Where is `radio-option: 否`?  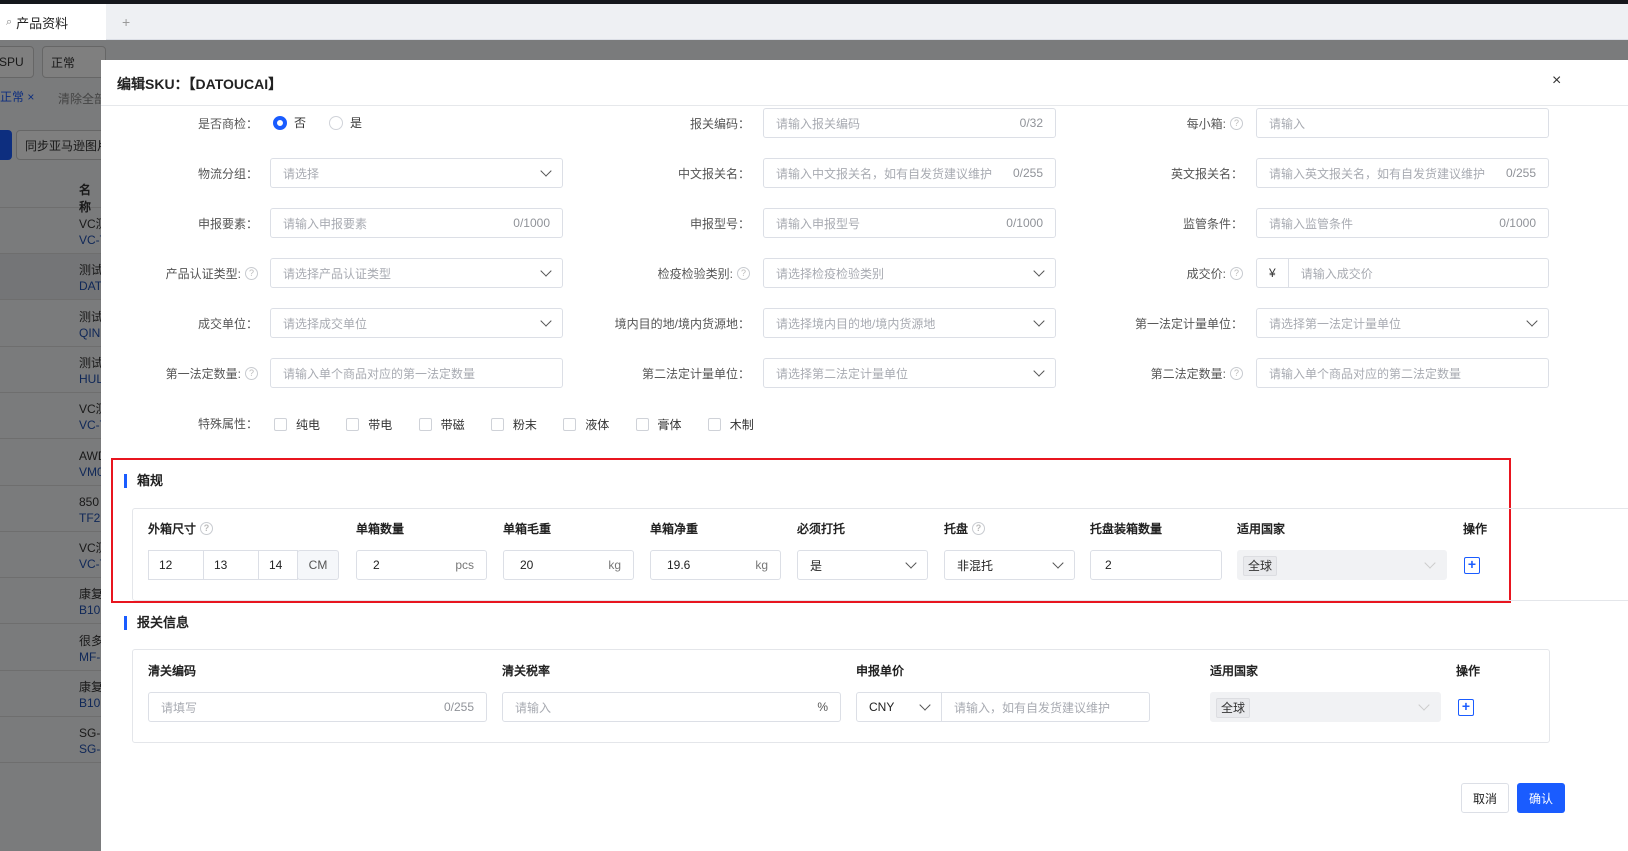
radio-option: 否 is located at coordinates (289, 122).